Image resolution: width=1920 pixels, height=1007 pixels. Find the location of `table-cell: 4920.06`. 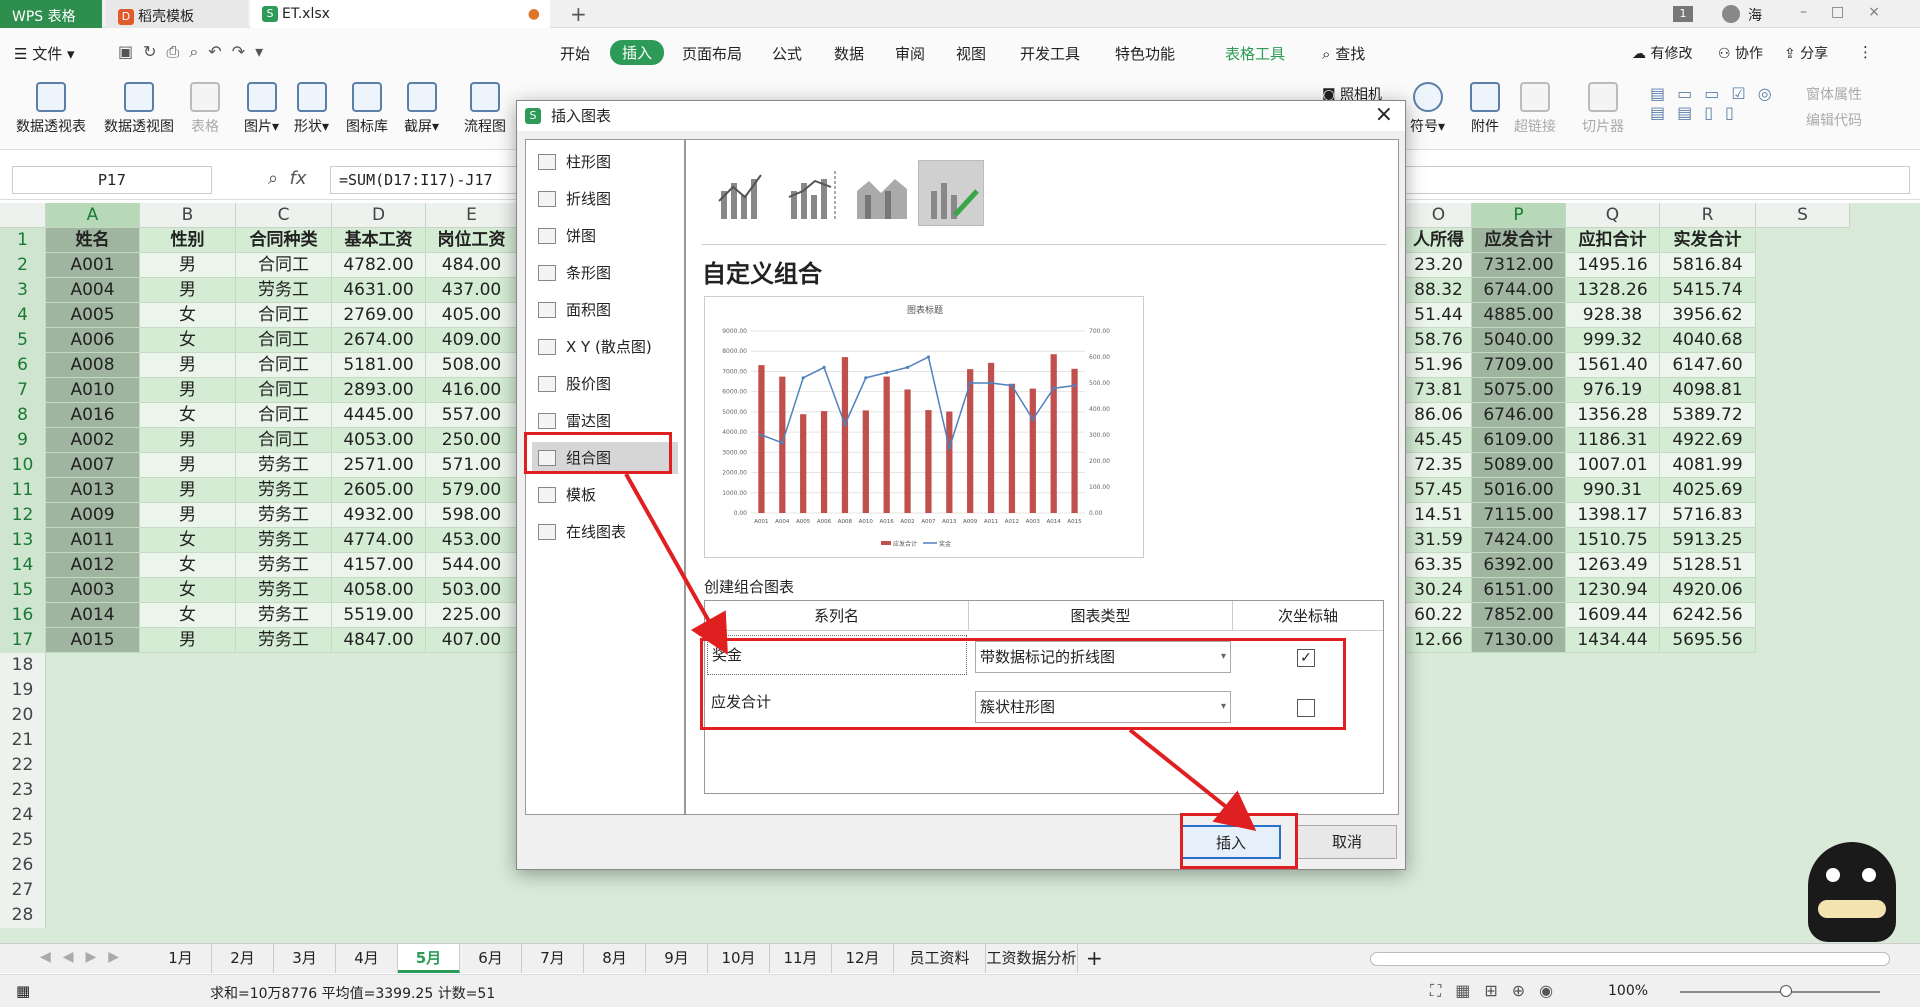

table-cell: 4920.06 is located at coordinates (1708, 590).